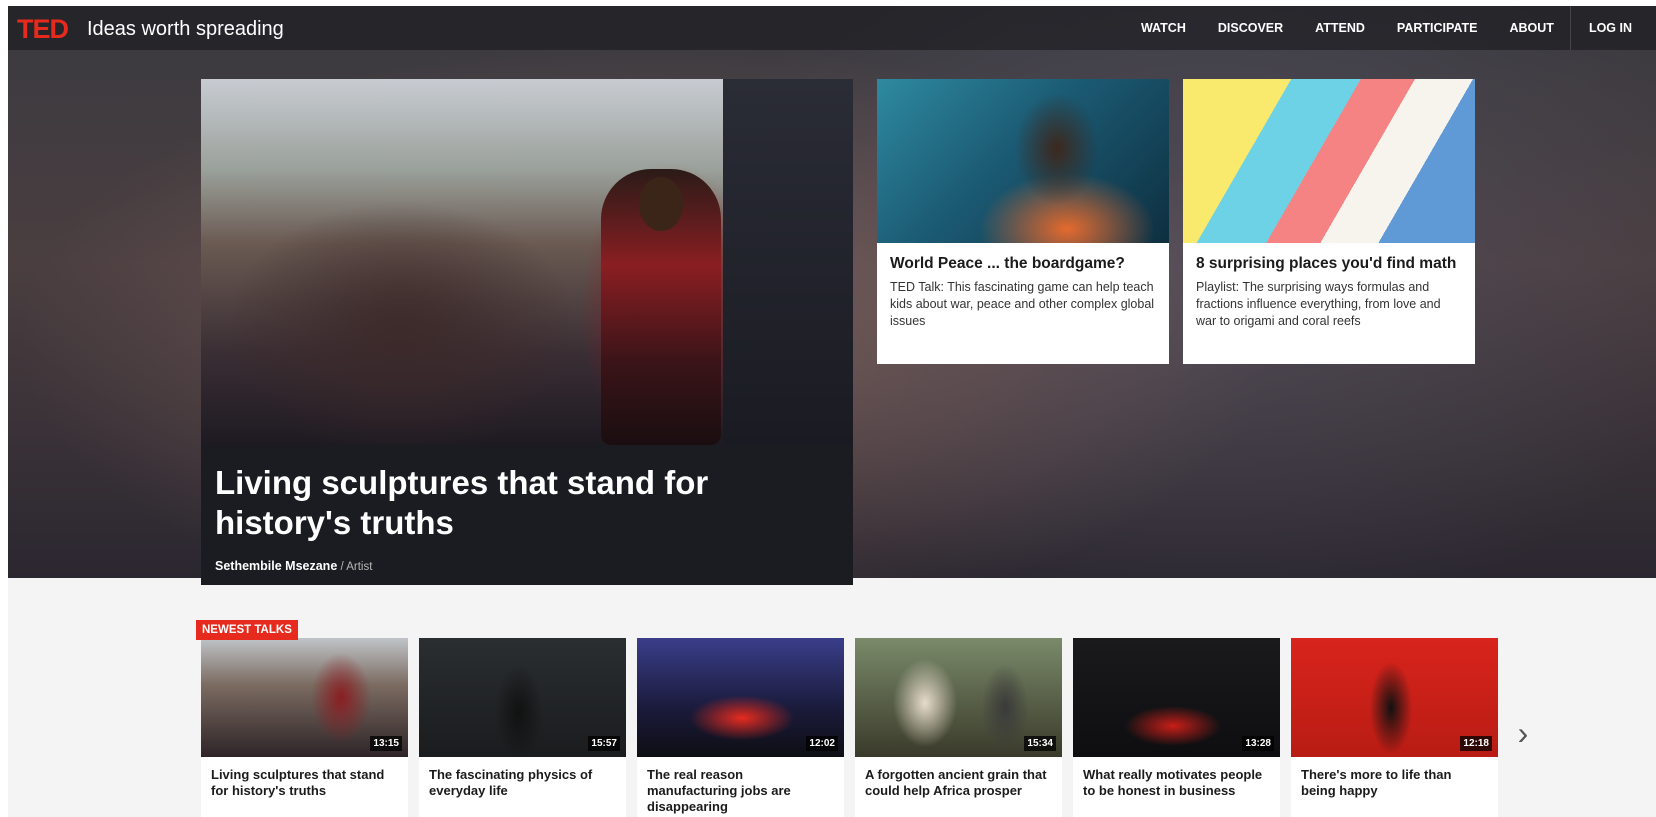  What do you see at coordinates (1612, 28) in the screenshot?
I see `login-link: LOG IN` at bounding box center [1612, 28].